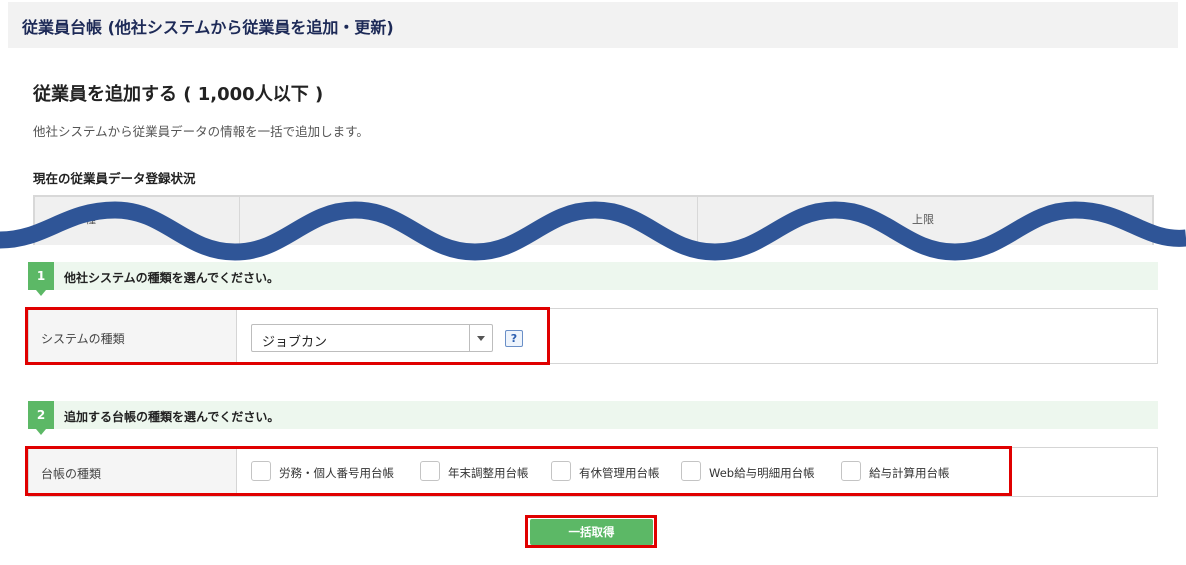 Image resolution: width=1186 pixels, height=565 pixels. What do you see at coordinates (593, 25) in the screenshot?
I see `page-header: 従業員台帳 (他社システムから従業員を追加・更新)` at bounding box center [593, 25].